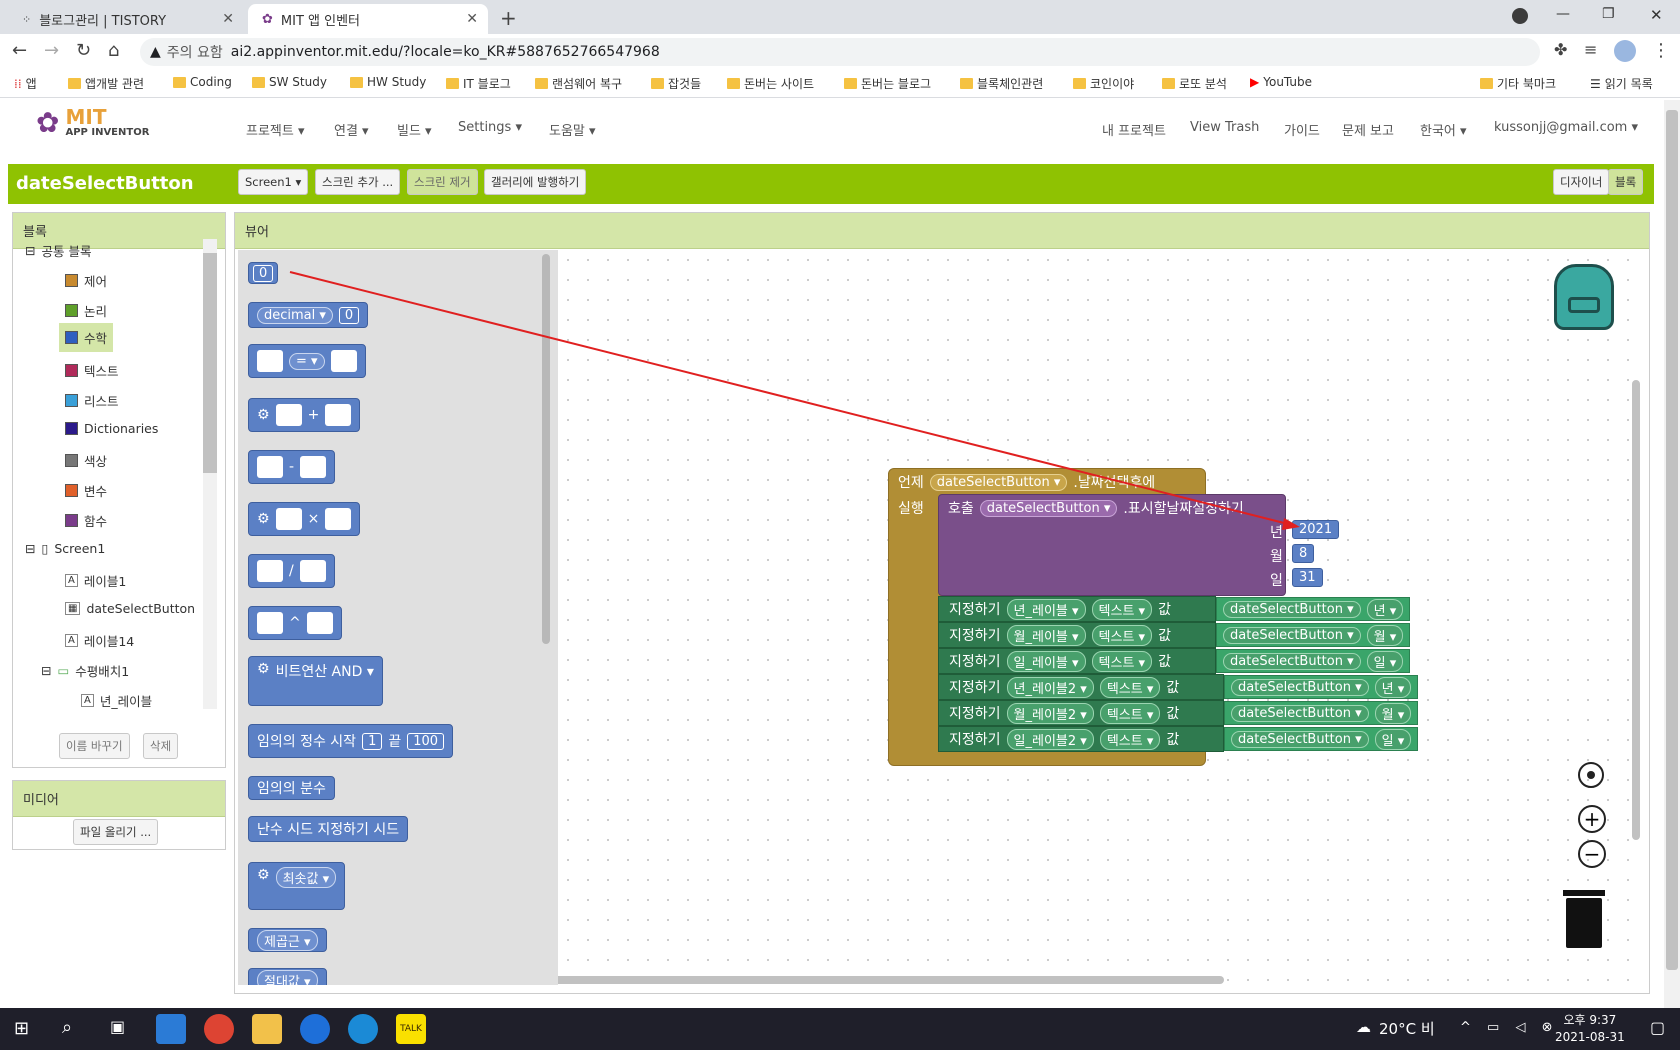 This screenshot has height=1050, width=1680. What do you see at coordinates (1608, 14) in the screenshot?
I see `restore-icon: ❐` at bounding box center [1608, 14].